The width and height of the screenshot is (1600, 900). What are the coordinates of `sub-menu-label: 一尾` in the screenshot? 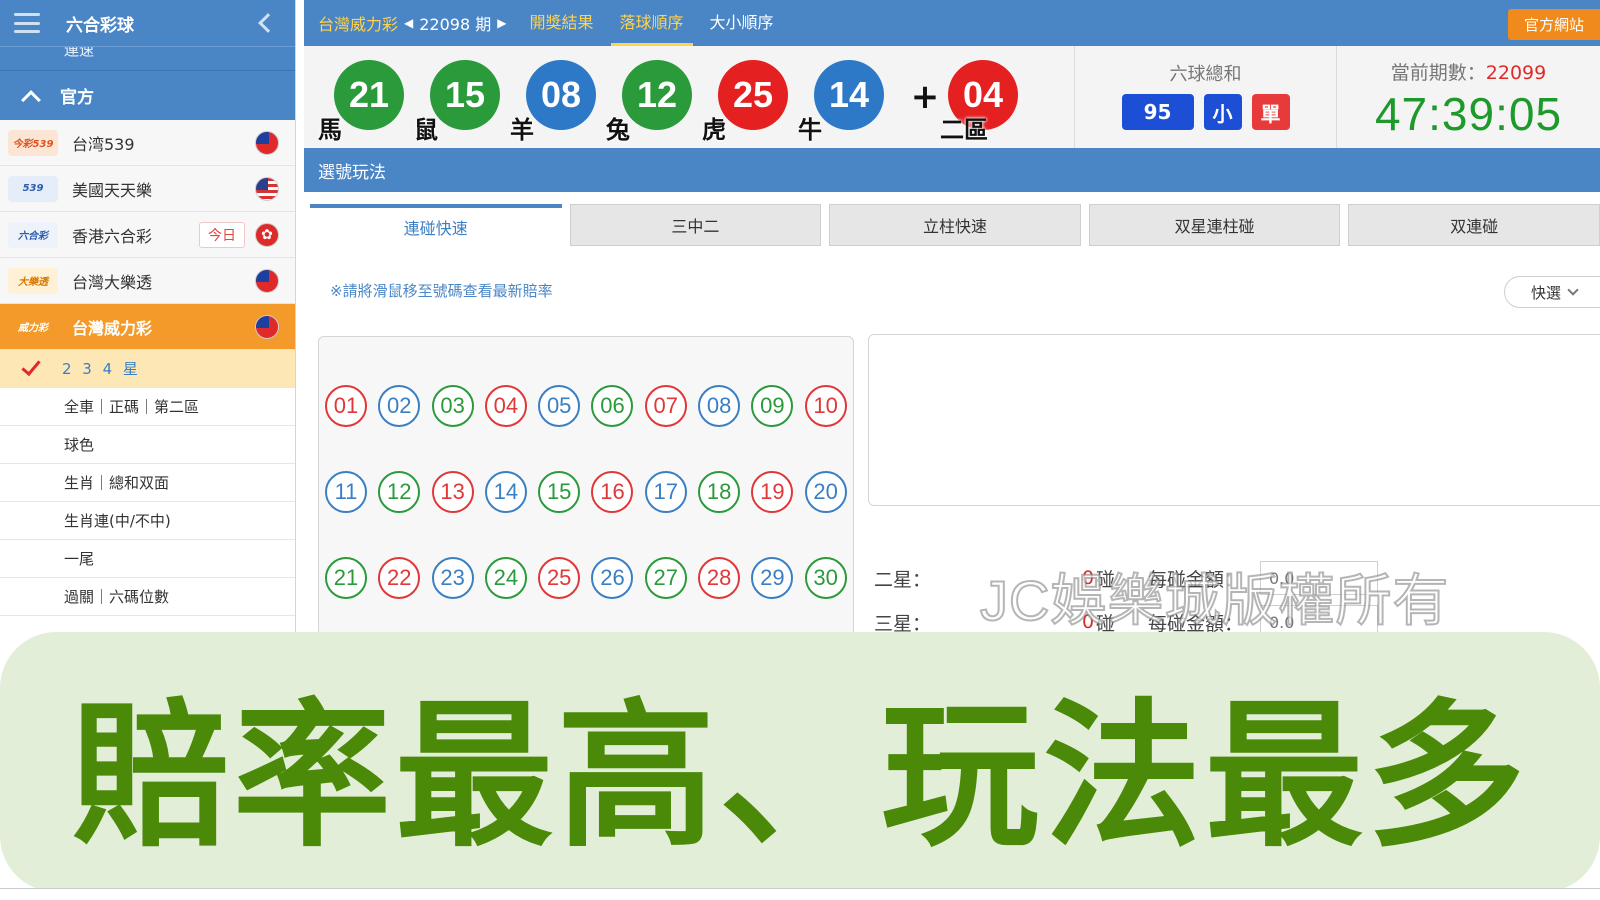 It's located at (79, 559).